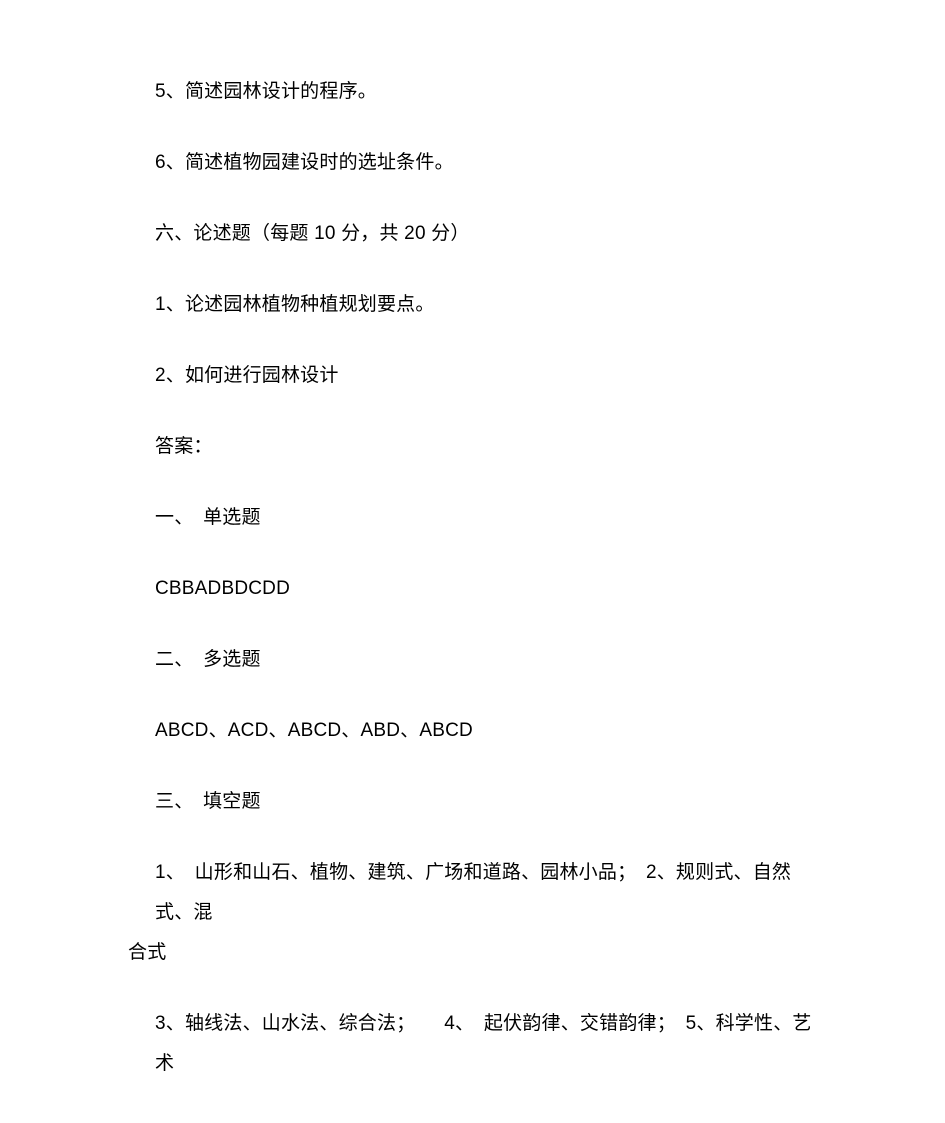 The width and height of the screenshot is (945, 1123). Describe the element at coordinates (208, 659) in the screenshot. I see `heading-answer-section-two: 二、 多选题` at that location.